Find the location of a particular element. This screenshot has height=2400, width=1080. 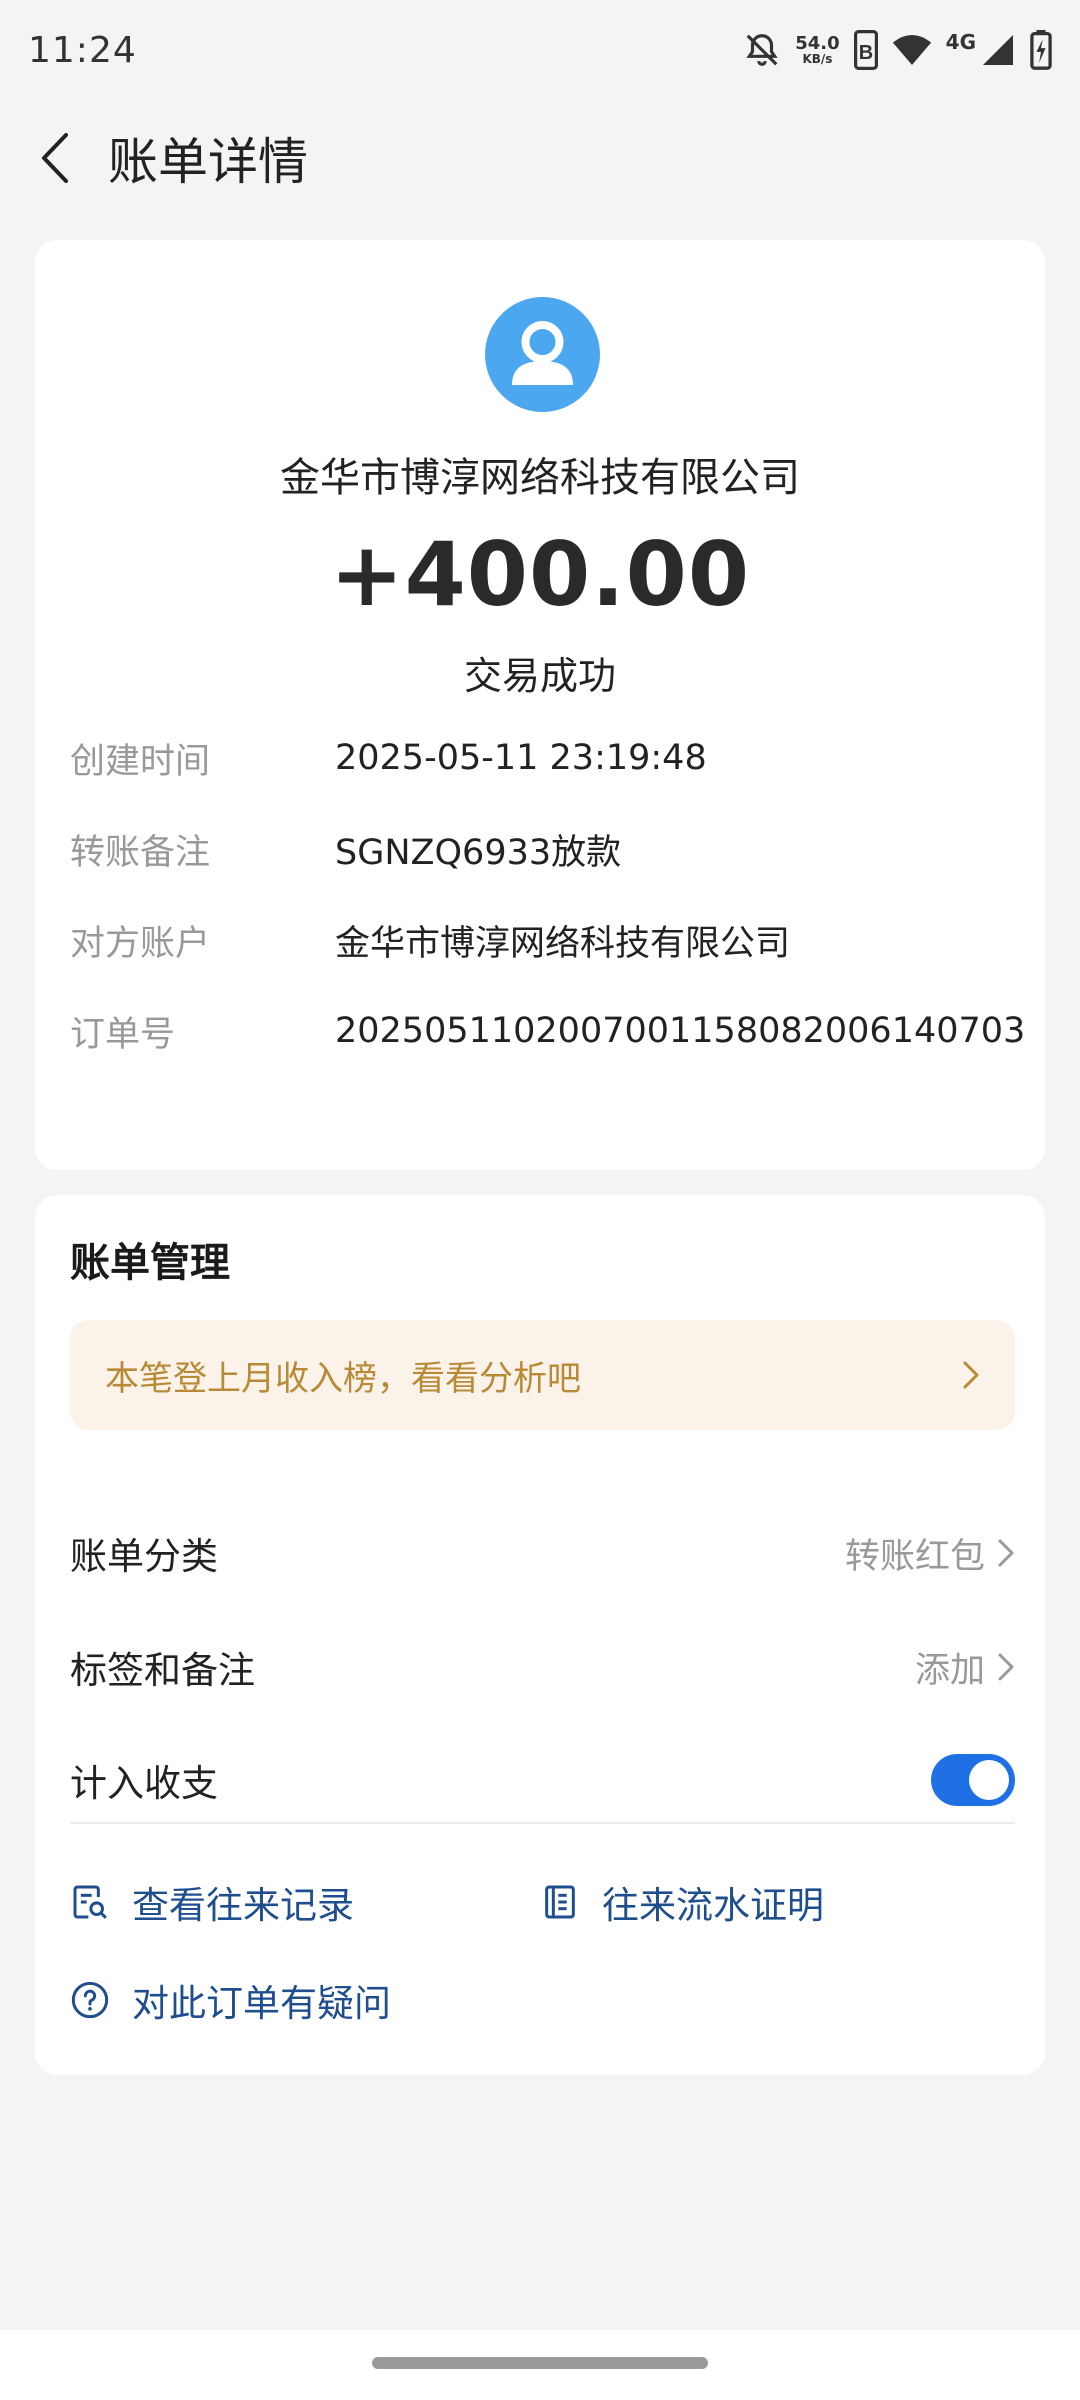

view-records-label: 查看往来记录 is located at coordinates (243, 1905).